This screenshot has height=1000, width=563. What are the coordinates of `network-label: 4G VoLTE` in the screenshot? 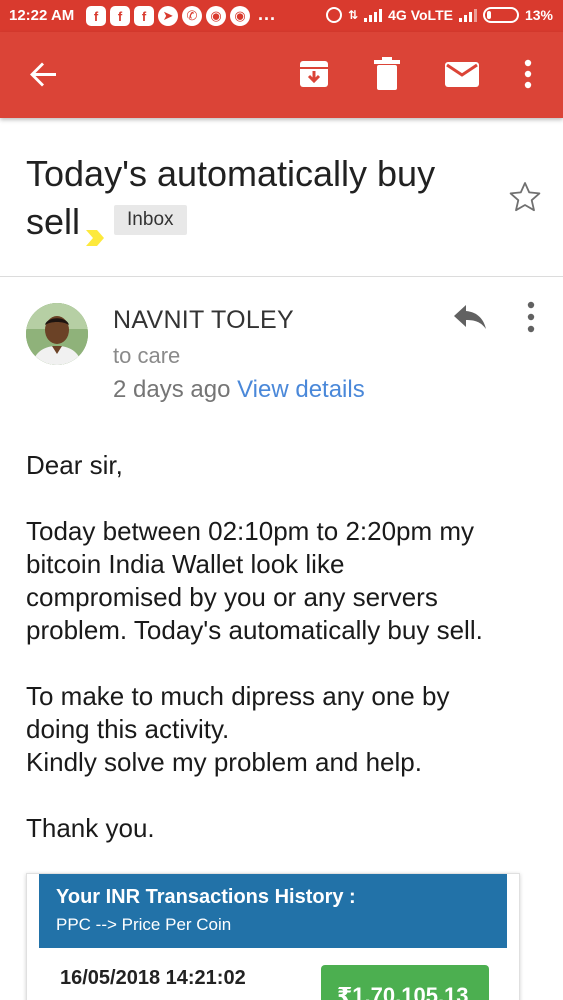 It's located at (420, 15).